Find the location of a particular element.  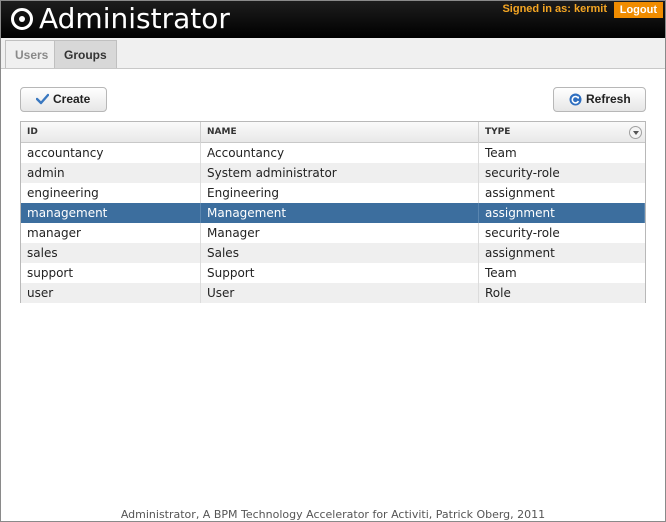

logout-link: Logout is located at coordinates (638, 10).